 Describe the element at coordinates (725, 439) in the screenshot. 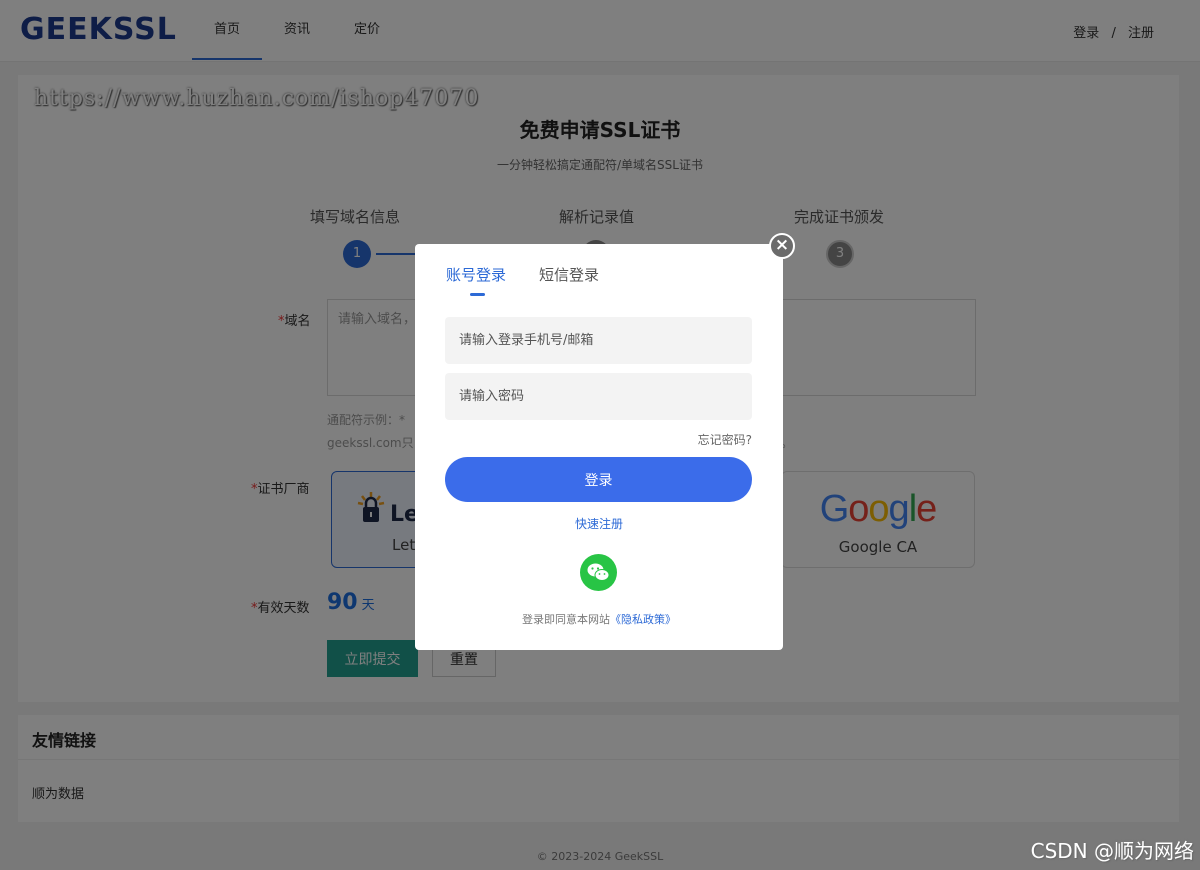

I see `forgot-password-link: 忘记密码?` at that location.